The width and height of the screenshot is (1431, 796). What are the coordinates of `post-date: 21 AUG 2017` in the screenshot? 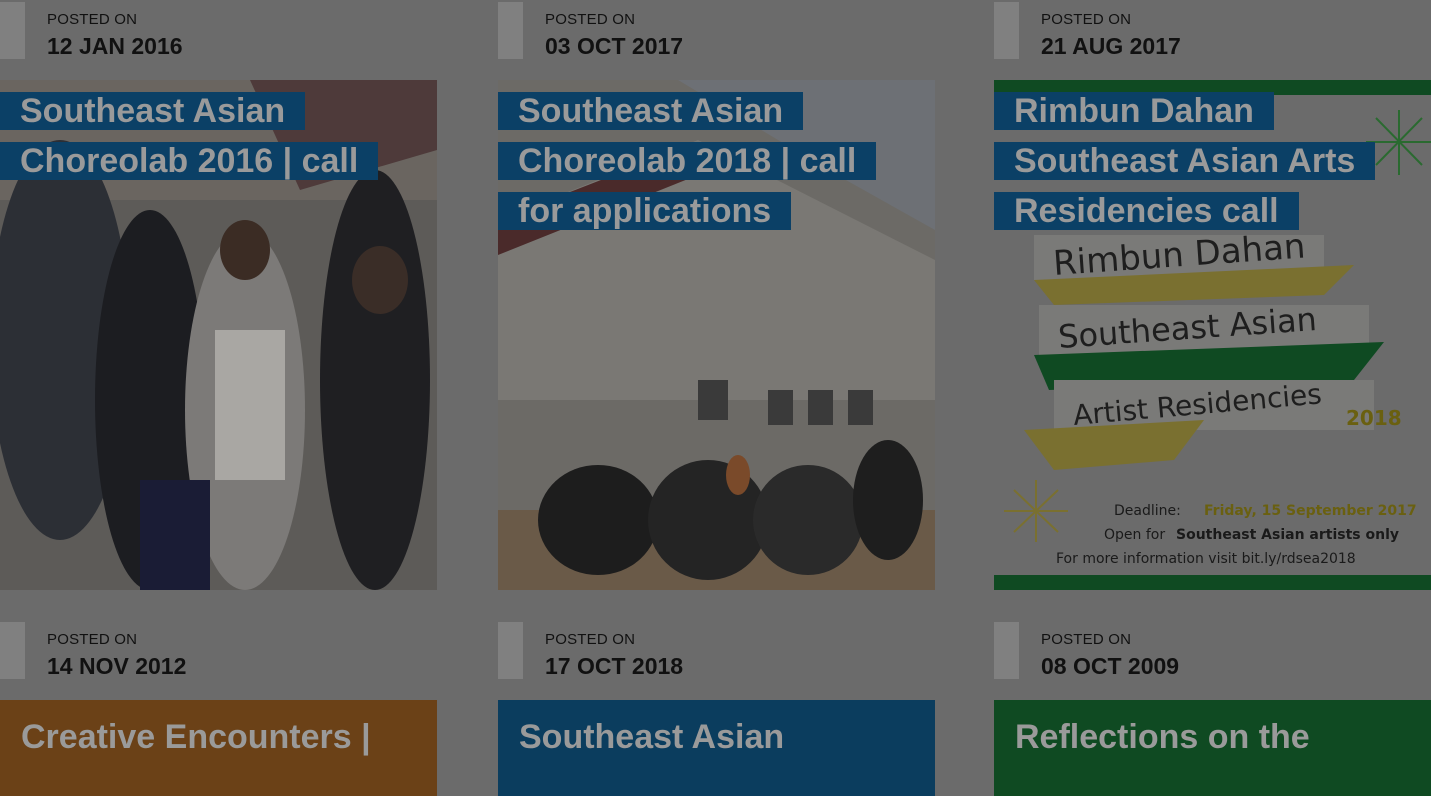 It's located at (1111, 46).